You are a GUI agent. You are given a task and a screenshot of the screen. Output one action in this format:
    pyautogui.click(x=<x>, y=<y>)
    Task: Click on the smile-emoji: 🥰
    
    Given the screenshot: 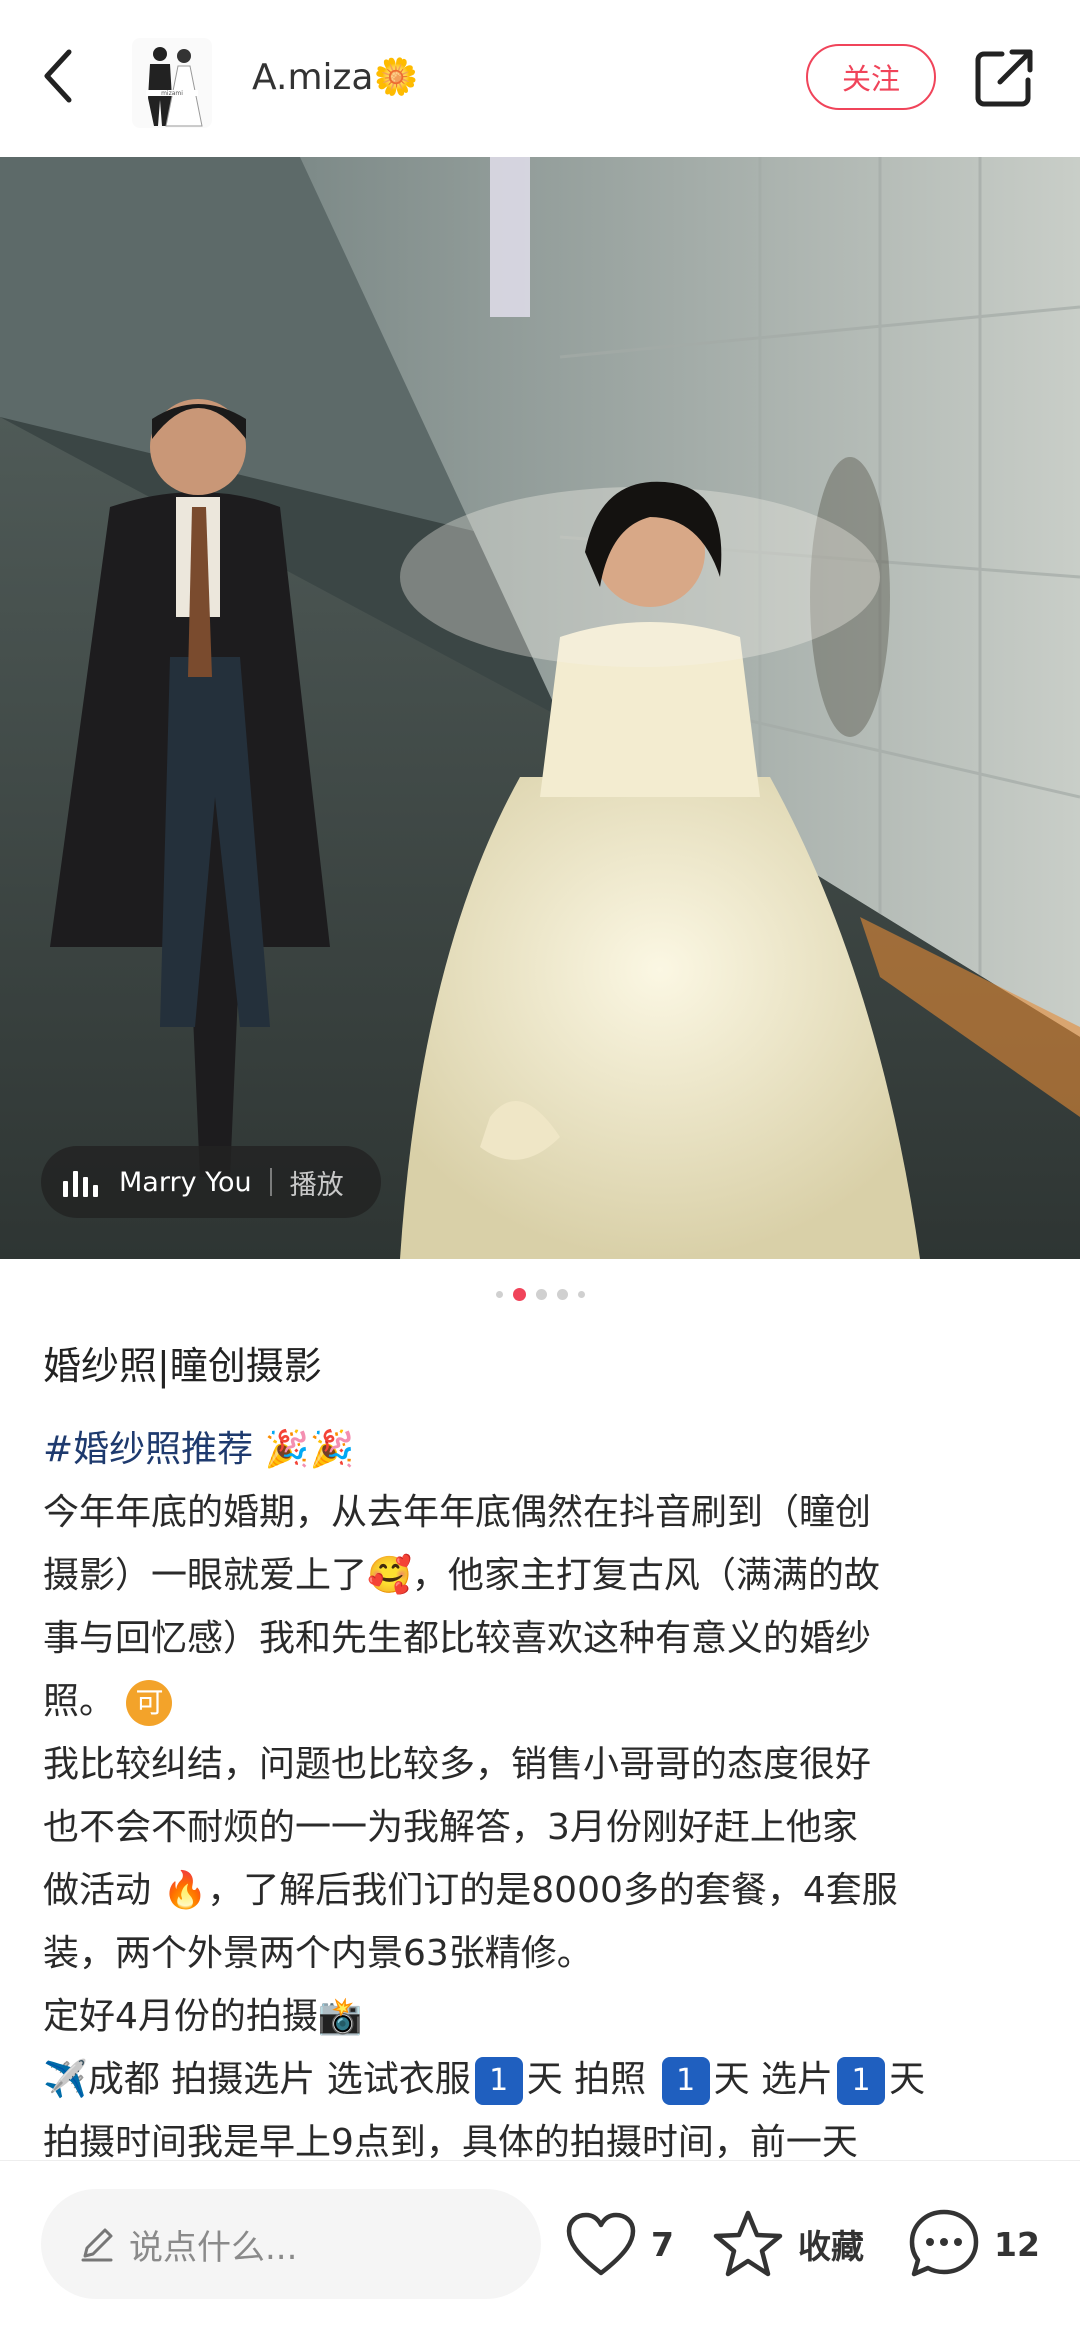 What is the action you would take?
    pyautogui.click(x=389, y=1575)
    